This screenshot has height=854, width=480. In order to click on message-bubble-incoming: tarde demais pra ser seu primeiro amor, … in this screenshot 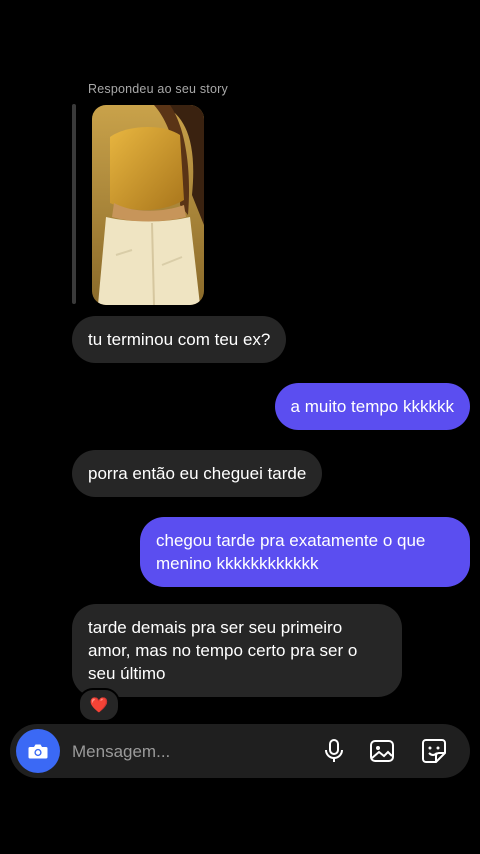, I will do `click(237, 650)`.